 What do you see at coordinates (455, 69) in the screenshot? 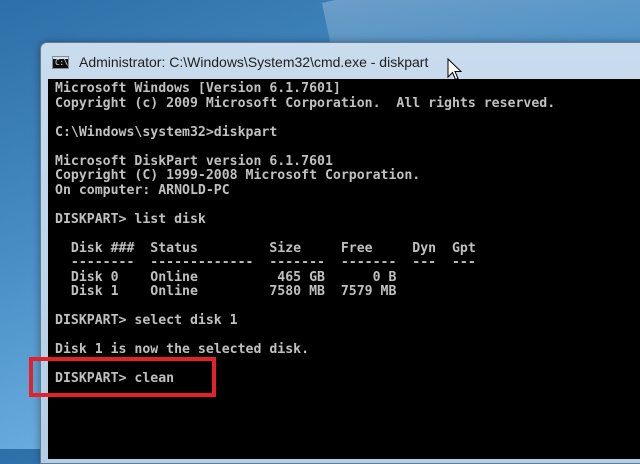
I see `mouse-pointer-icon` at bounding box center [455, 69].